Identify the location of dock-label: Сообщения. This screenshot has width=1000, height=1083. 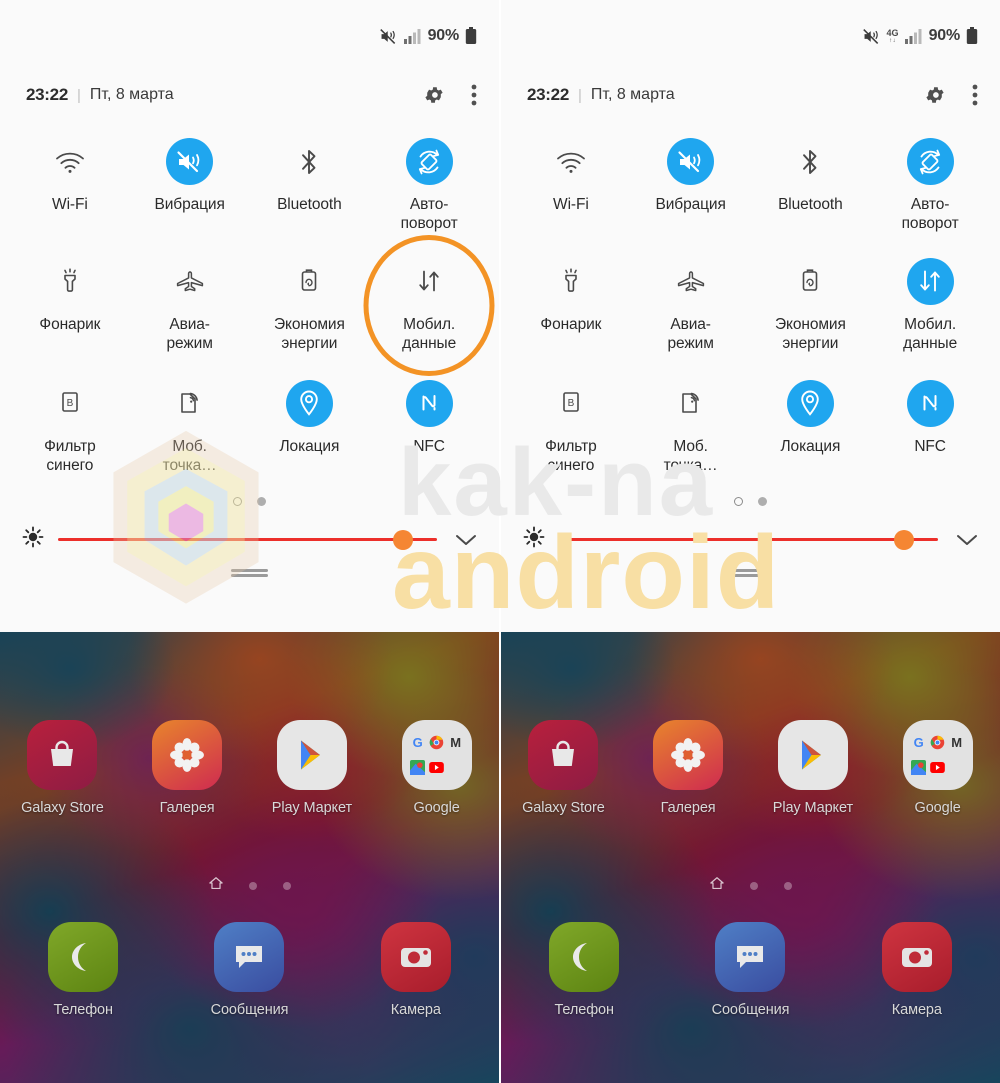
(249, 1010).